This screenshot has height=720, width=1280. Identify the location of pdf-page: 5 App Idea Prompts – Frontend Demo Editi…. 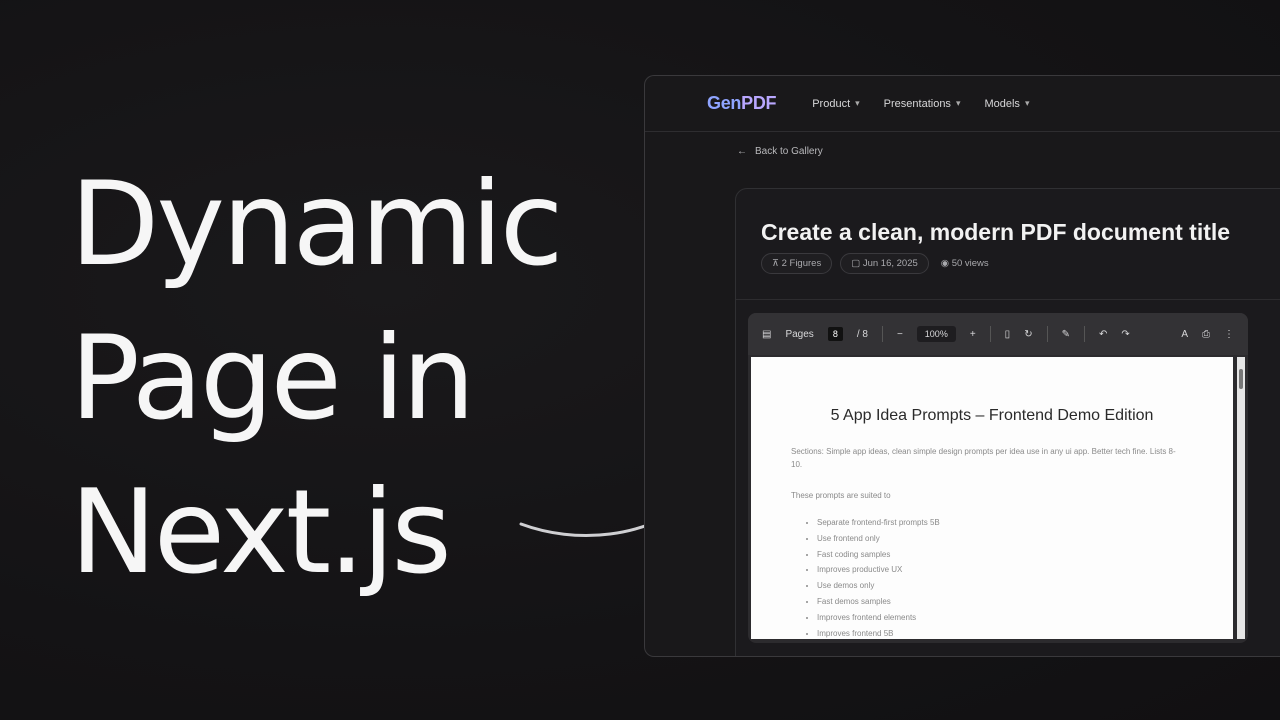
(992, 498).